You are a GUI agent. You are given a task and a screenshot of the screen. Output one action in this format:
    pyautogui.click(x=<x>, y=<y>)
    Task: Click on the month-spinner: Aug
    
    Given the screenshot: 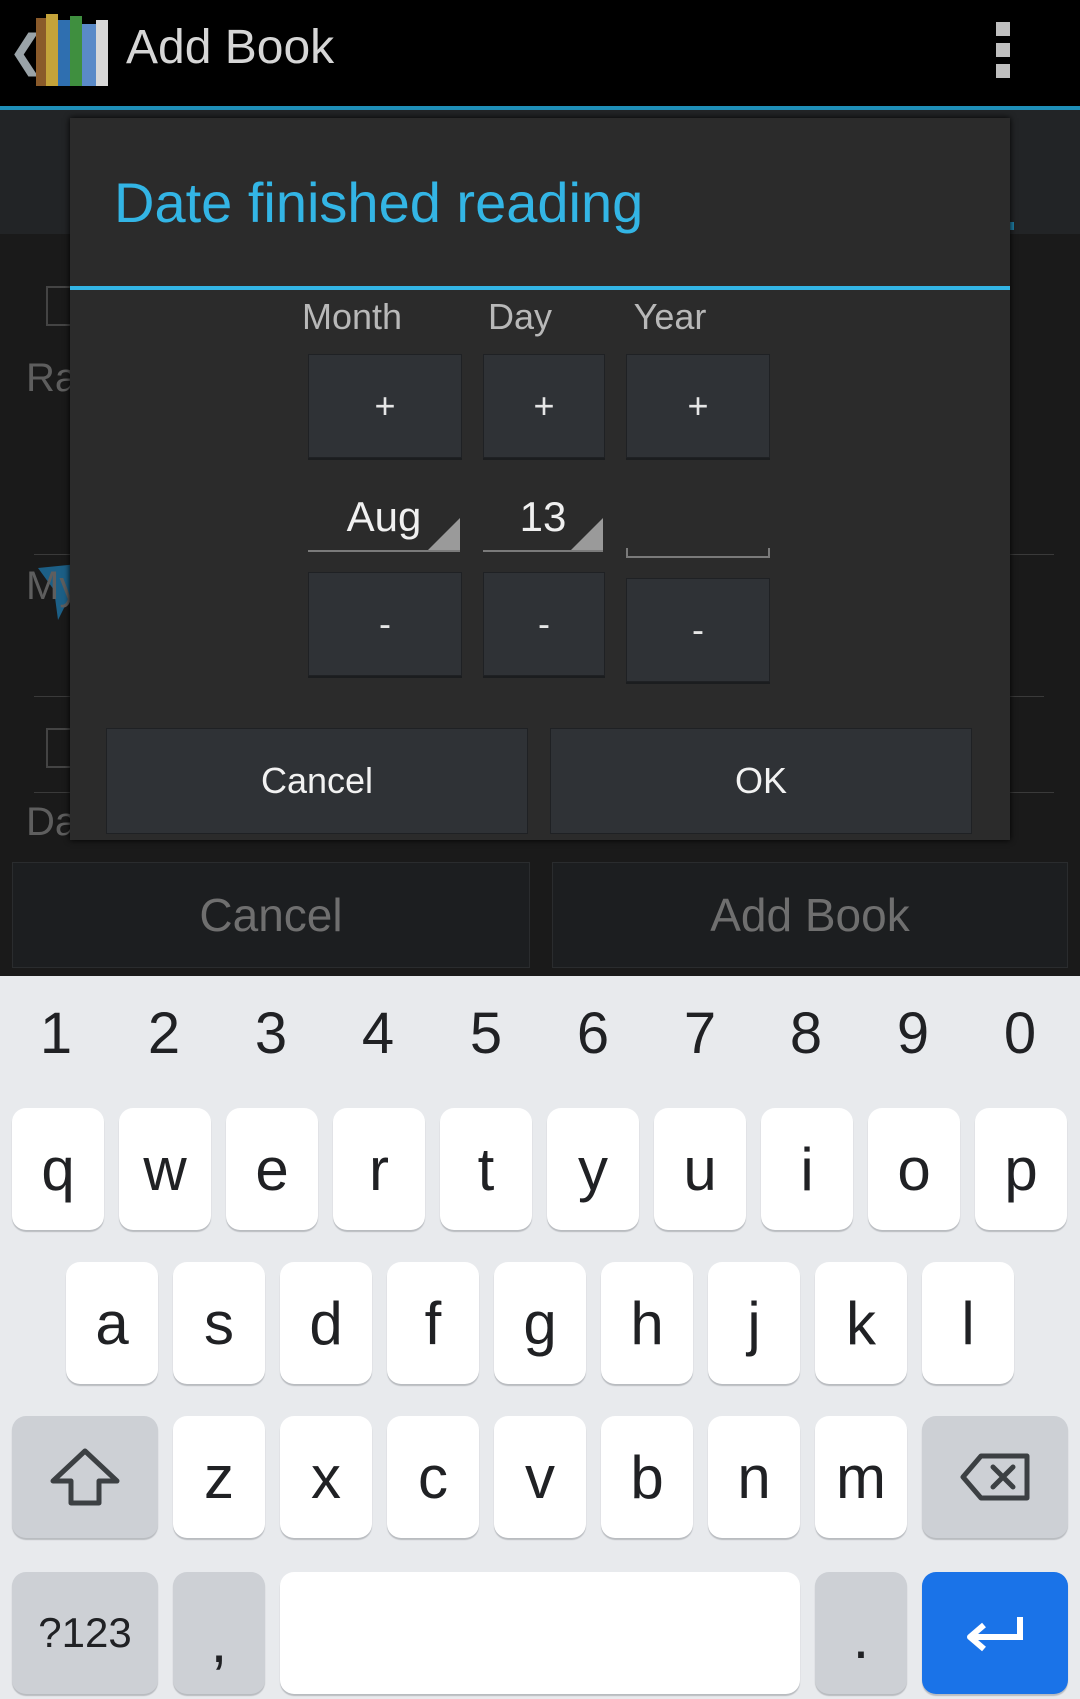 What is the action you would take?
    pyautogui.click(x=384, y=518)
    